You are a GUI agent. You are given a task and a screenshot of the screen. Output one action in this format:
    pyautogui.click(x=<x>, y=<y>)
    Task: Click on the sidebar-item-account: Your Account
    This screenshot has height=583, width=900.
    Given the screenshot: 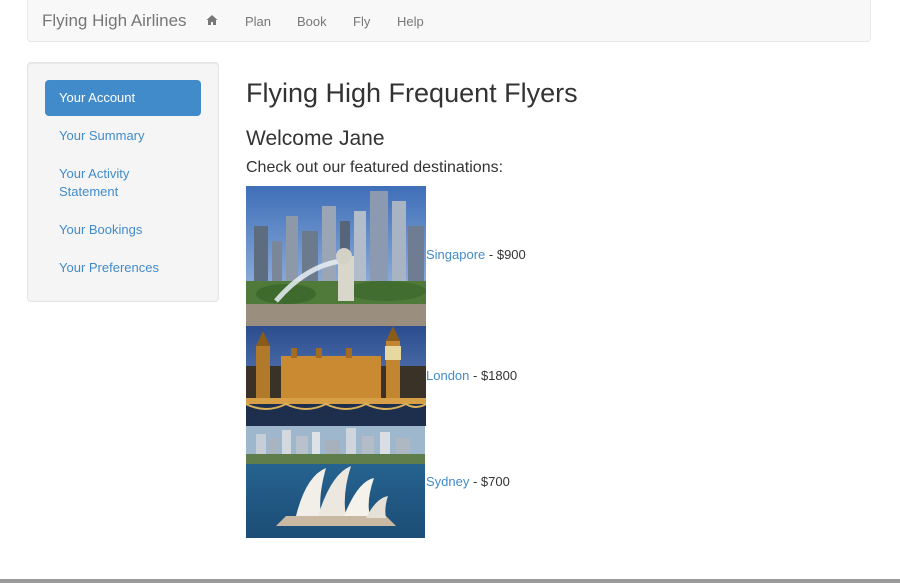 What is the action you would take?
    pyautogui.click(x=123, y=98)
    